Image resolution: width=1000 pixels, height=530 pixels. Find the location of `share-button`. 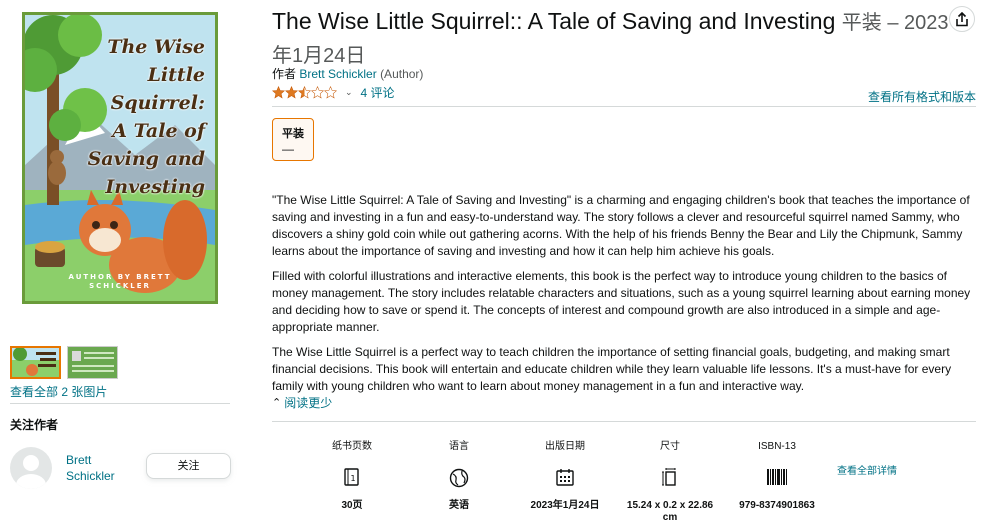

share-button is located at coordinates (962, 19).